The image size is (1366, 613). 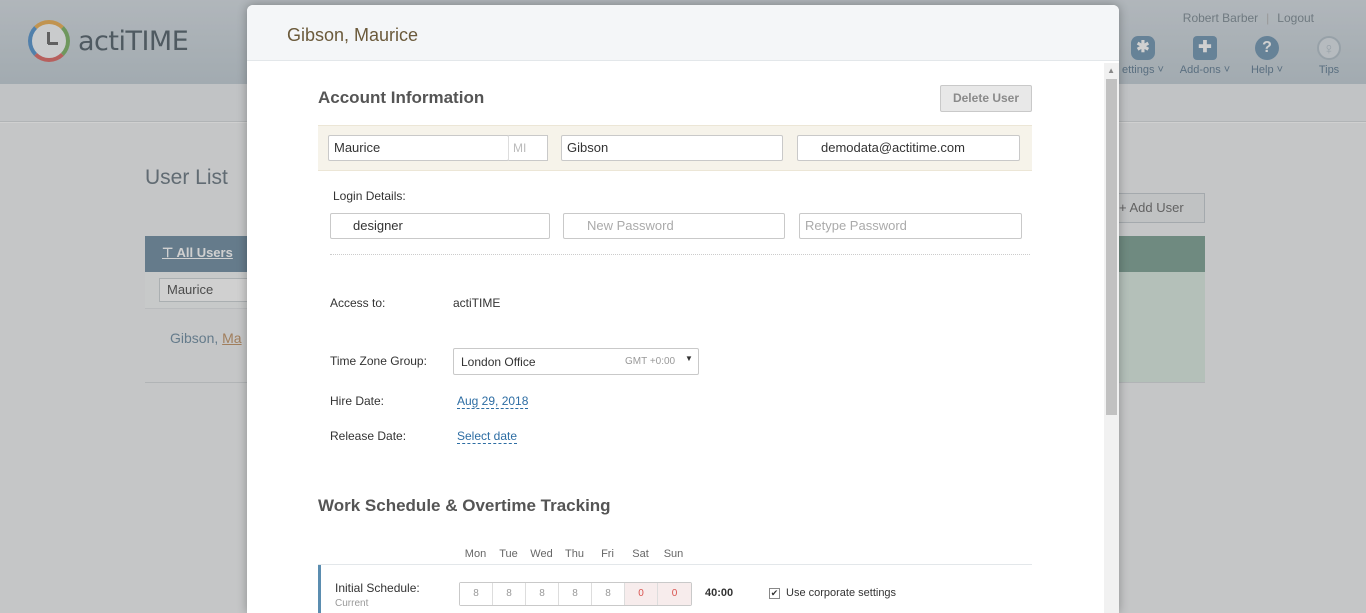 What do you see at coordinates (1111, 70) in the screenshot?
I see `scroll-up-icon: ▲` at bounding box center [1111, 70].